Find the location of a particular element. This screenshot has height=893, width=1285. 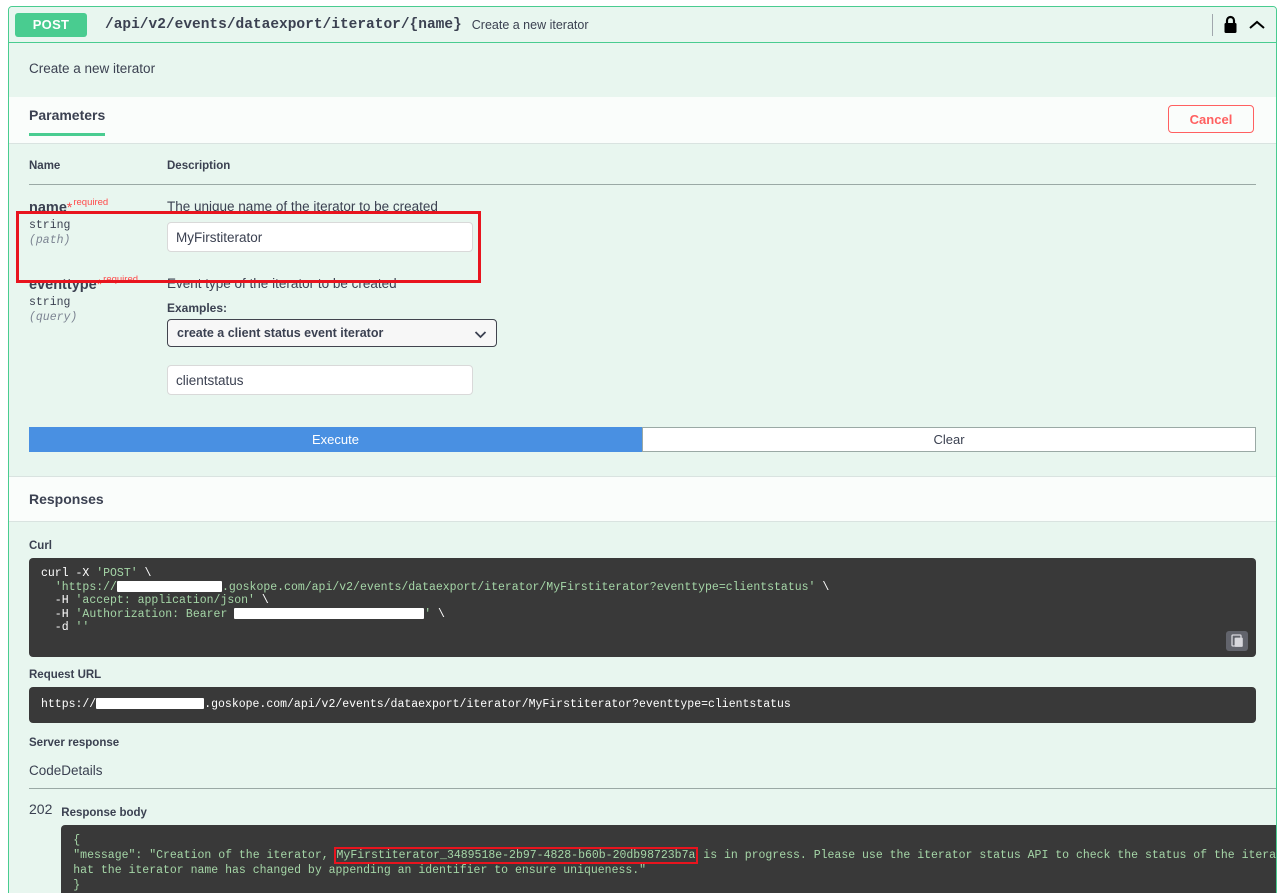

curl-line-1: curl -X is located at coordinates (69, 573).